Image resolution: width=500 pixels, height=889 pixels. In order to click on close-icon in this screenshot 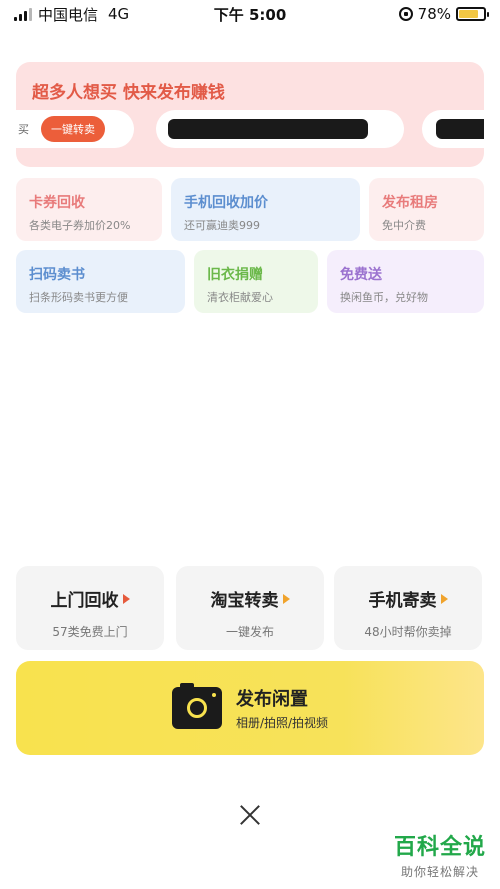, I will do `click(250, 815)`.